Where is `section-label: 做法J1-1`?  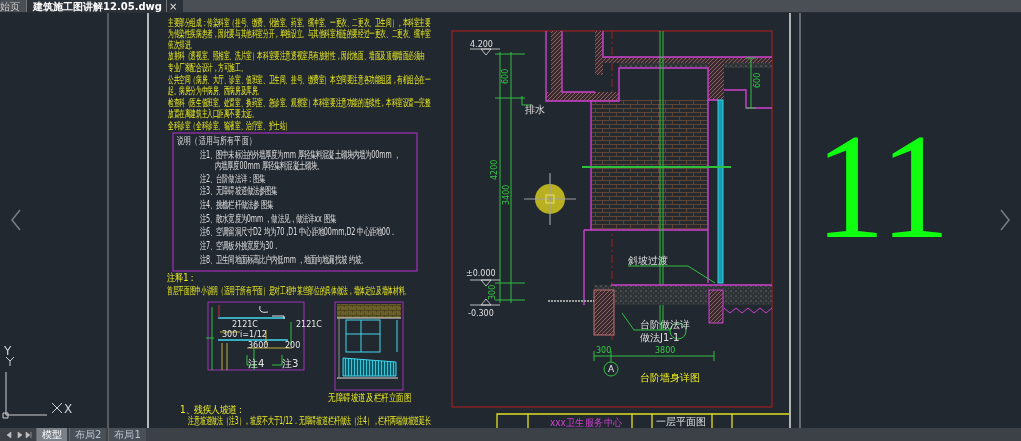
section-label: 做法J1-1 is located at coordinates (660, 337).